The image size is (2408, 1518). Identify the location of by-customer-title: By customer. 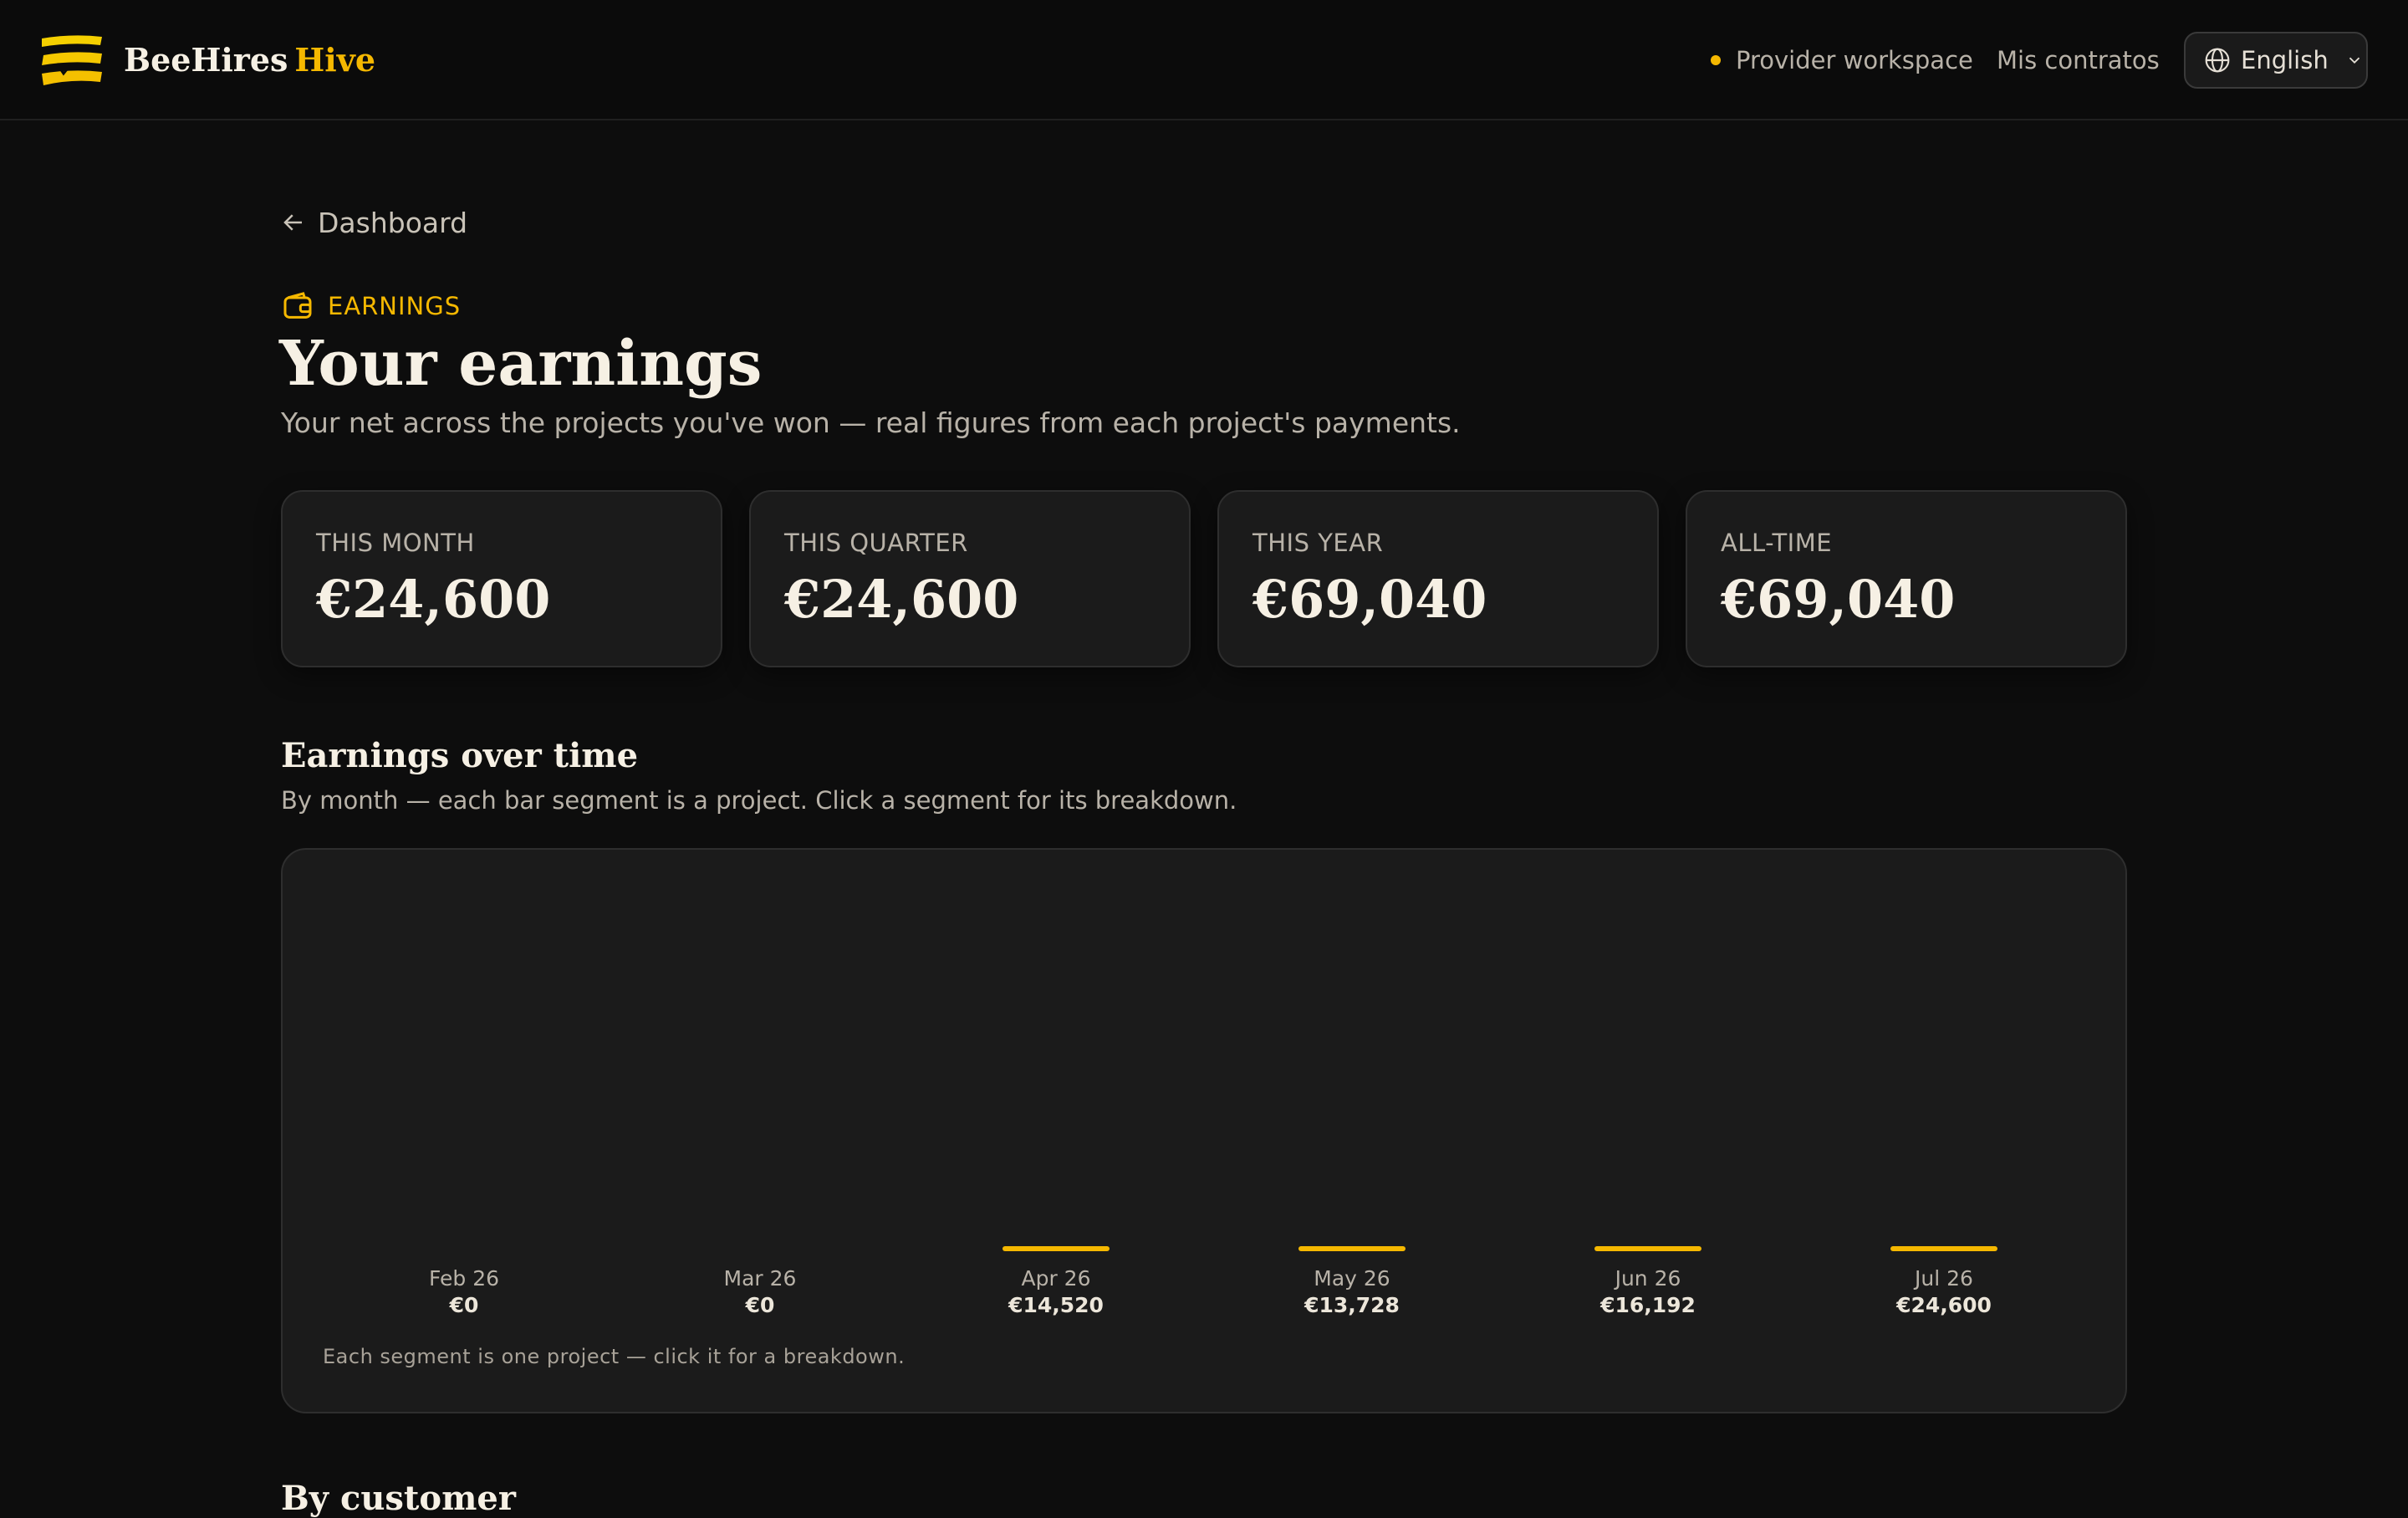
(399, 1498).